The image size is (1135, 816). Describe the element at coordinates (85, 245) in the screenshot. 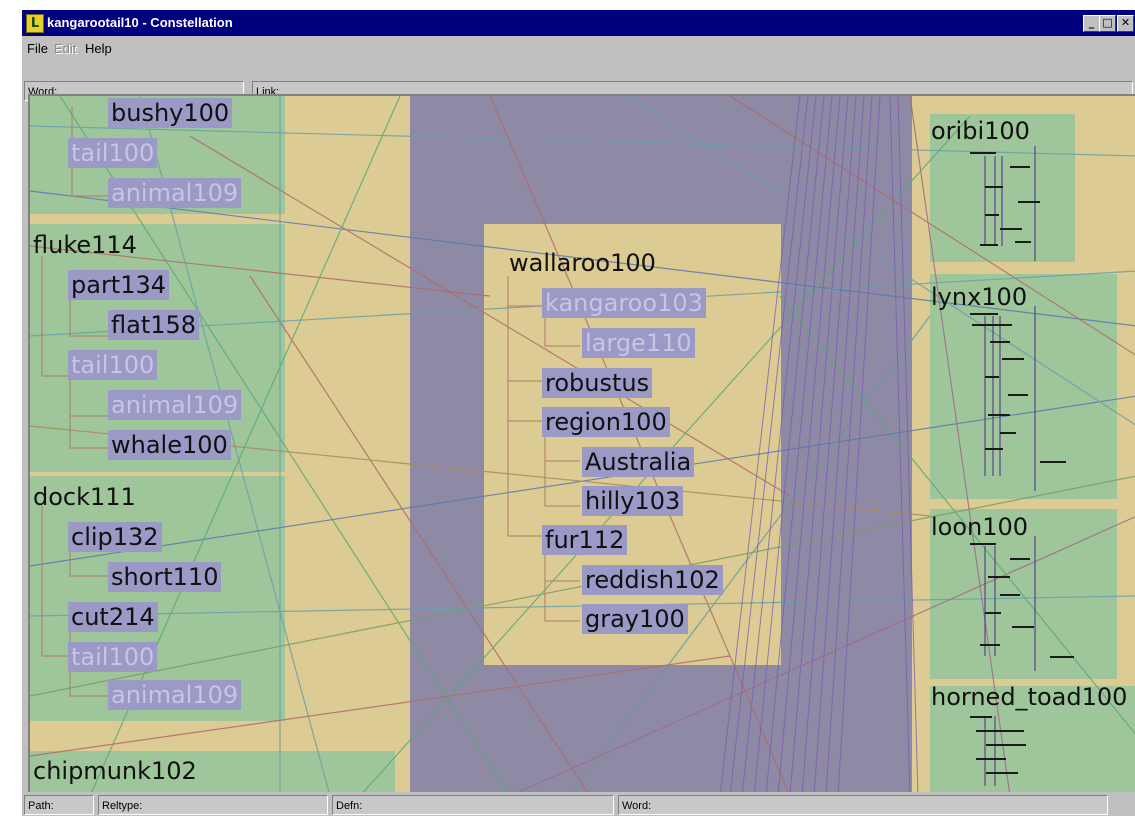

I see `node-fluke114: fluke114` at that location.